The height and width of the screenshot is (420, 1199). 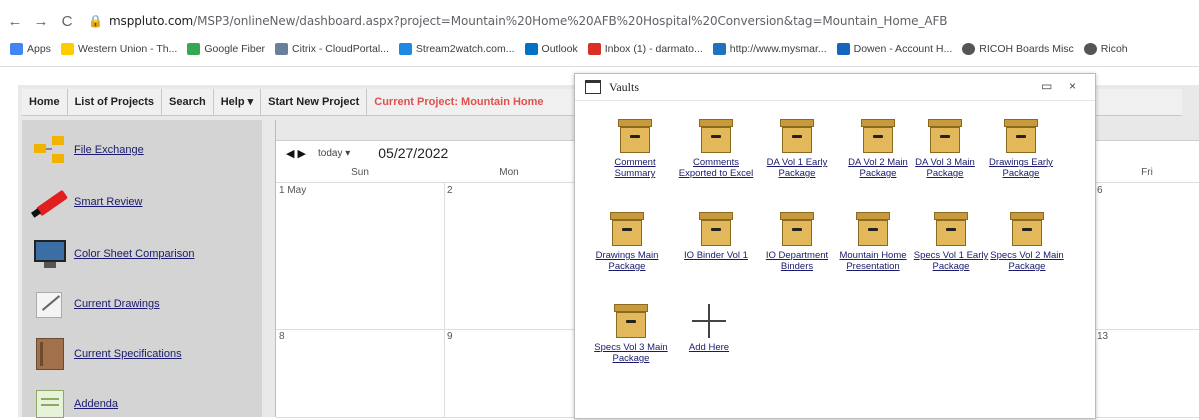 What do you see at coordinates (75, 404) in the screenshot?
I see `sidebar-item-addenda: Addenda` at bounding box center [75, 404].